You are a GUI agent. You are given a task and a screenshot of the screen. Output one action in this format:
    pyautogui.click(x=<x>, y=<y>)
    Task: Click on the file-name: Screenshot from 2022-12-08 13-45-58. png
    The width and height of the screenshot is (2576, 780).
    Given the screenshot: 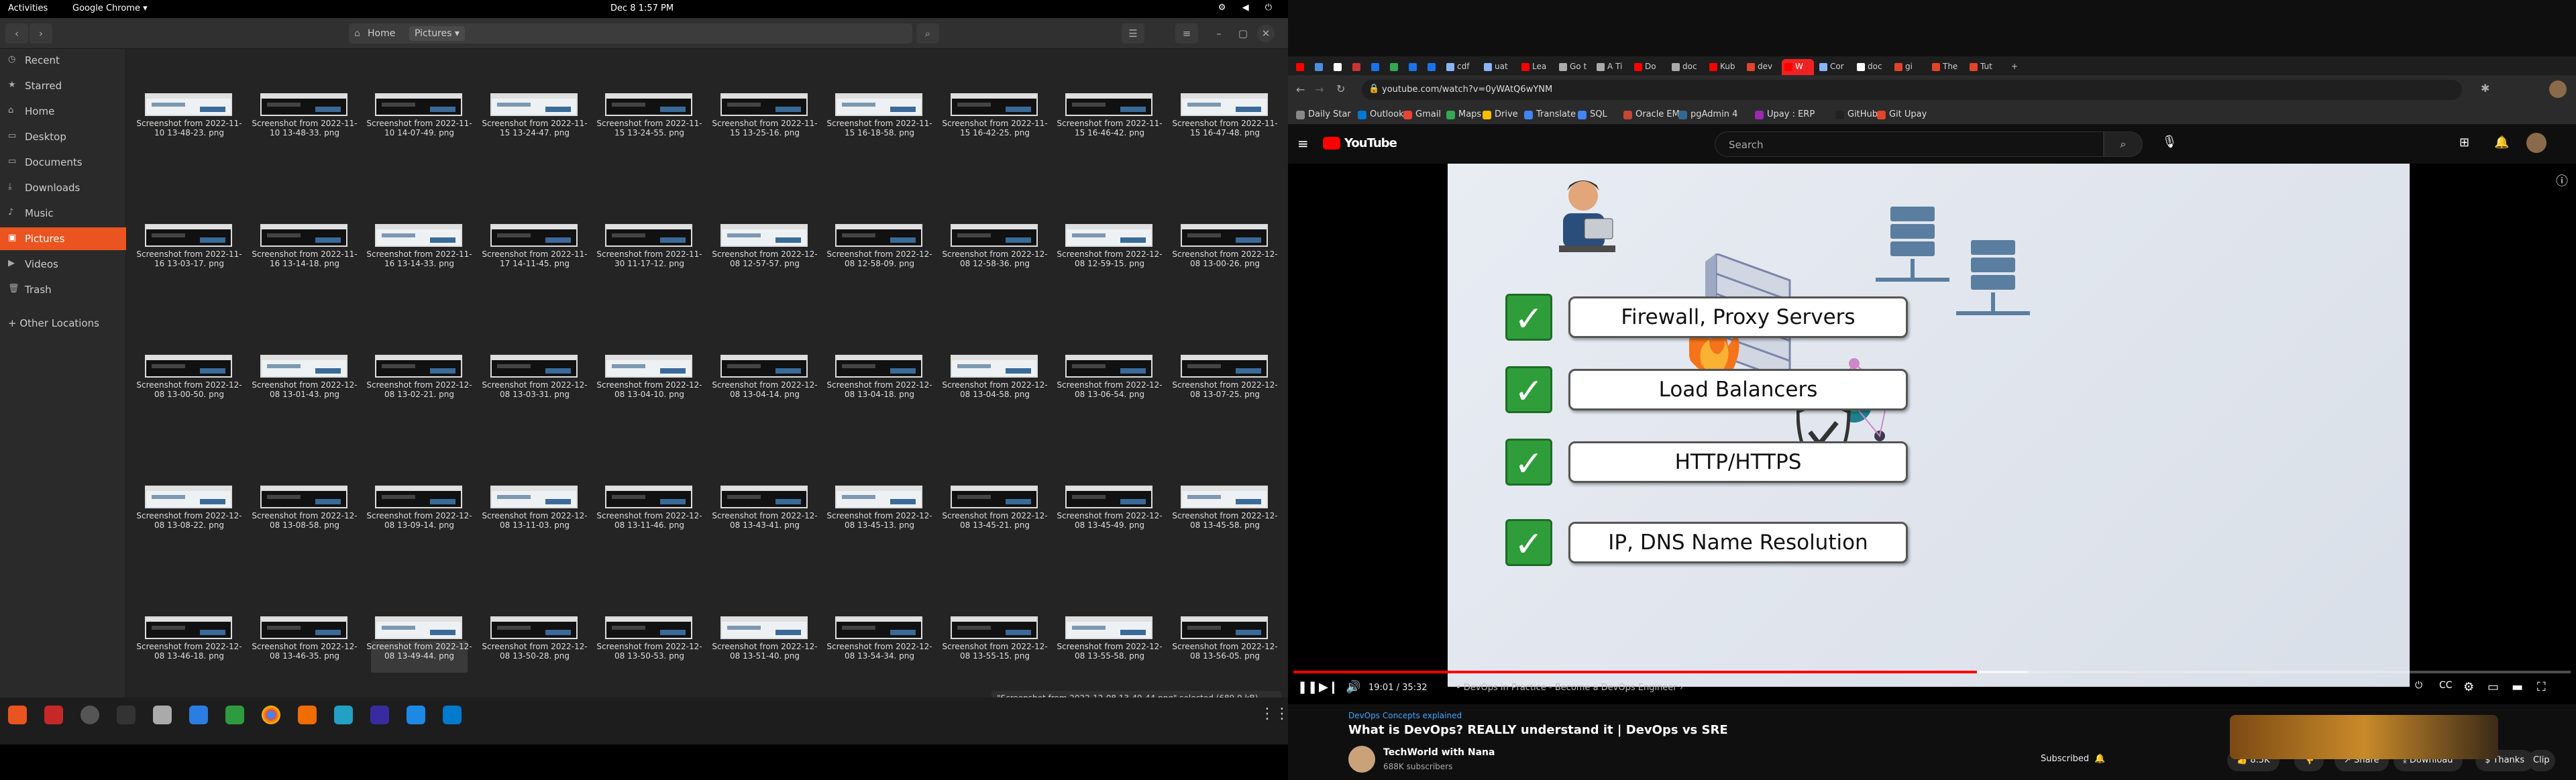 What is the action you would take?
    pyautogui.click(x=1225, y=520)
    